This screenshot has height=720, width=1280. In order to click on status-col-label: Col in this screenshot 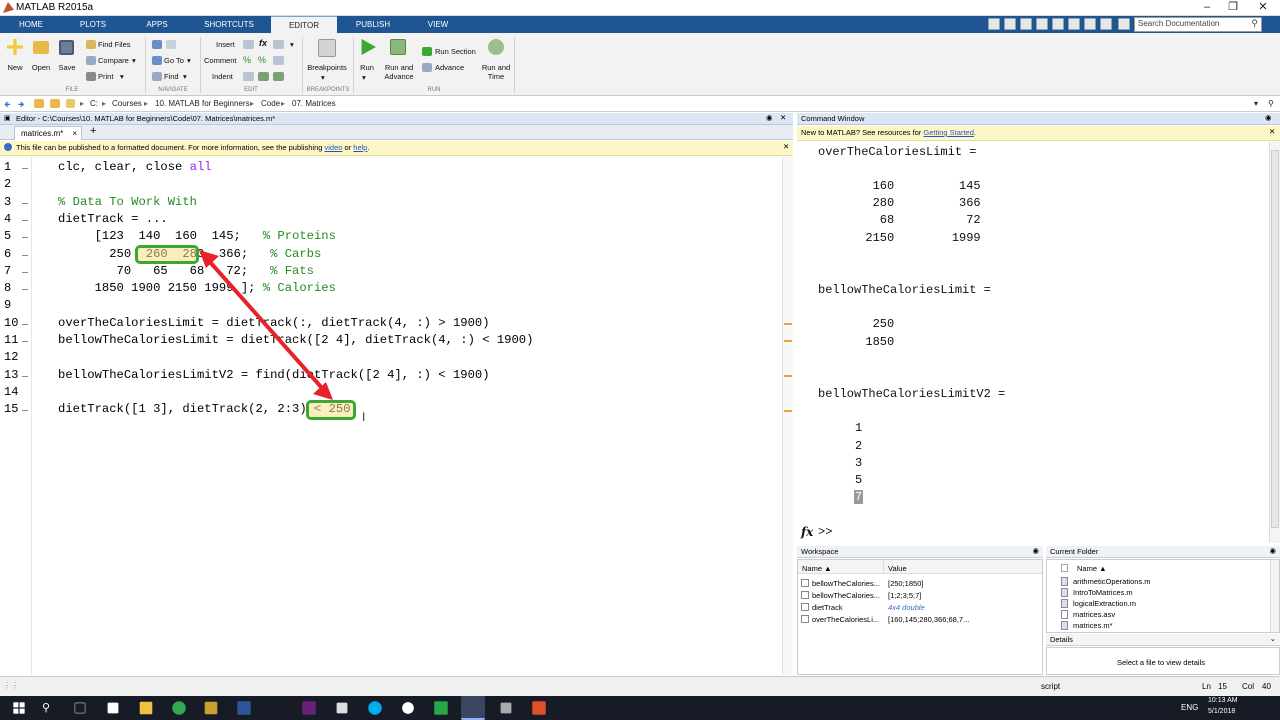, I will do `click(1248, 686)`.